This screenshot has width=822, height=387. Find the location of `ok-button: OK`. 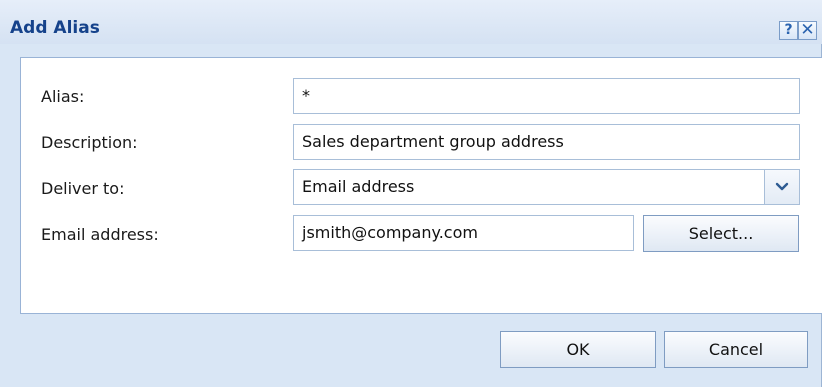

ok-button: OK is located at coordinates (578, 349).